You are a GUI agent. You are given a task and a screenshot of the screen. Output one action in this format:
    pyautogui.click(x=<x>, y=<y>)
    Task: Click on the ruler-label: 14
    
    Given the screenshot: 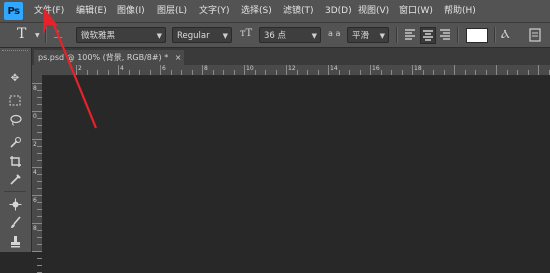 What is the action you would take?
    pyautogui.click(x=334, y=68)
    